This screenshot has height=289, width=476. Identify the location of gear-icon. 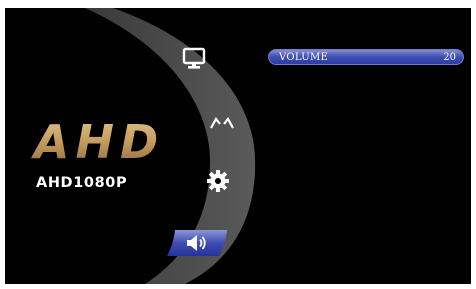
(218, 181).